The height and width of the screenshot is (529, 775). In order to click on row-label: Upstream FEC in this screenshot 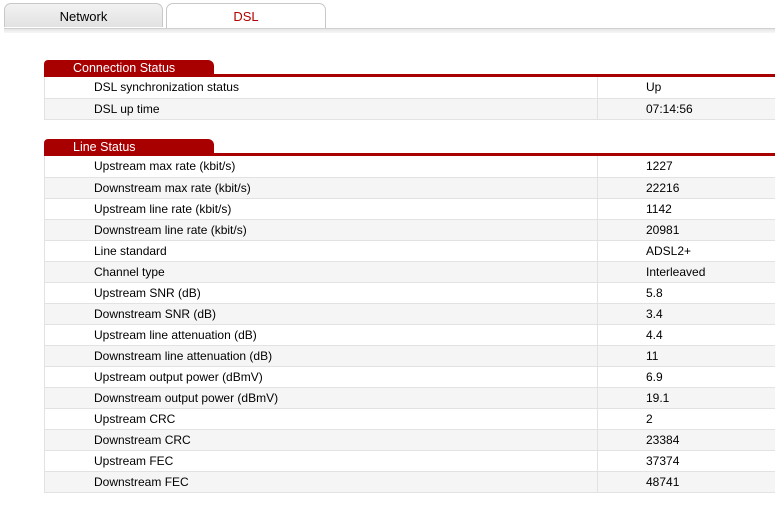, I will do `click(321, 461)`.